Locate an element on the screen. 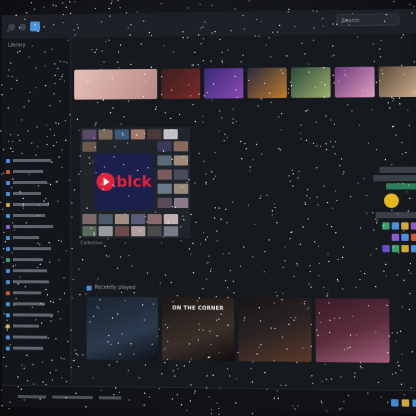 The image size is (416, 416). sidebar: Library is located at coordinates (36, 211).